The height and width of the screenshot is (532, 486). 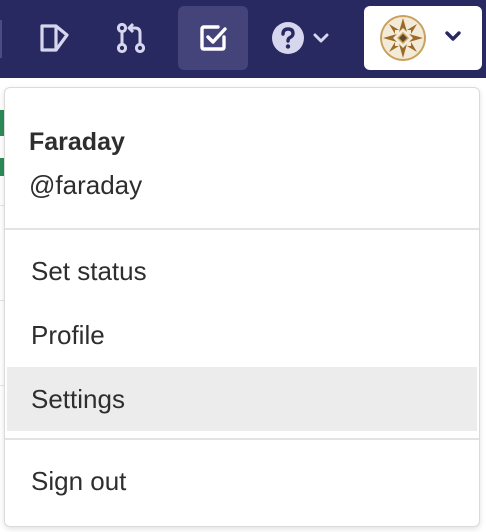 What do you see at coordinates (242, 335) in the screenshot?
I see `profile-menu-item: Profile` at bounding box center [242, 335].